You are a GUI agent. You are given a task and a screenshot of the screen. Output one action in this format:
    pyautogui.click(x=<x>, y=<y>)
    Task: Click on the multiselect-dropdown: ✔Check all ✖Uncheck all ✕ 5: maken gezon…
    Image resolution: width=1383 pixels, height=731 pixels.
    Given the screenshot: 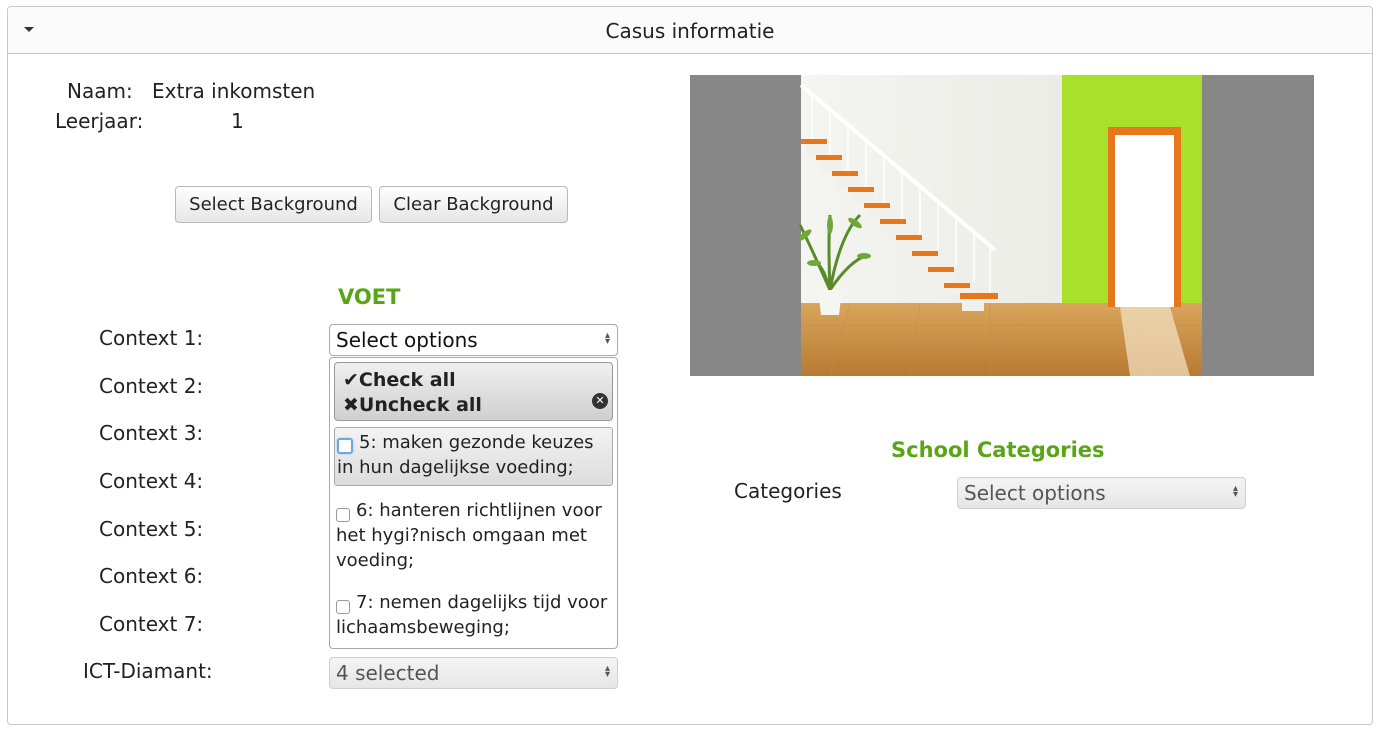 What is the action you would take?
    pyautogui.click(x=473, y=503)
    